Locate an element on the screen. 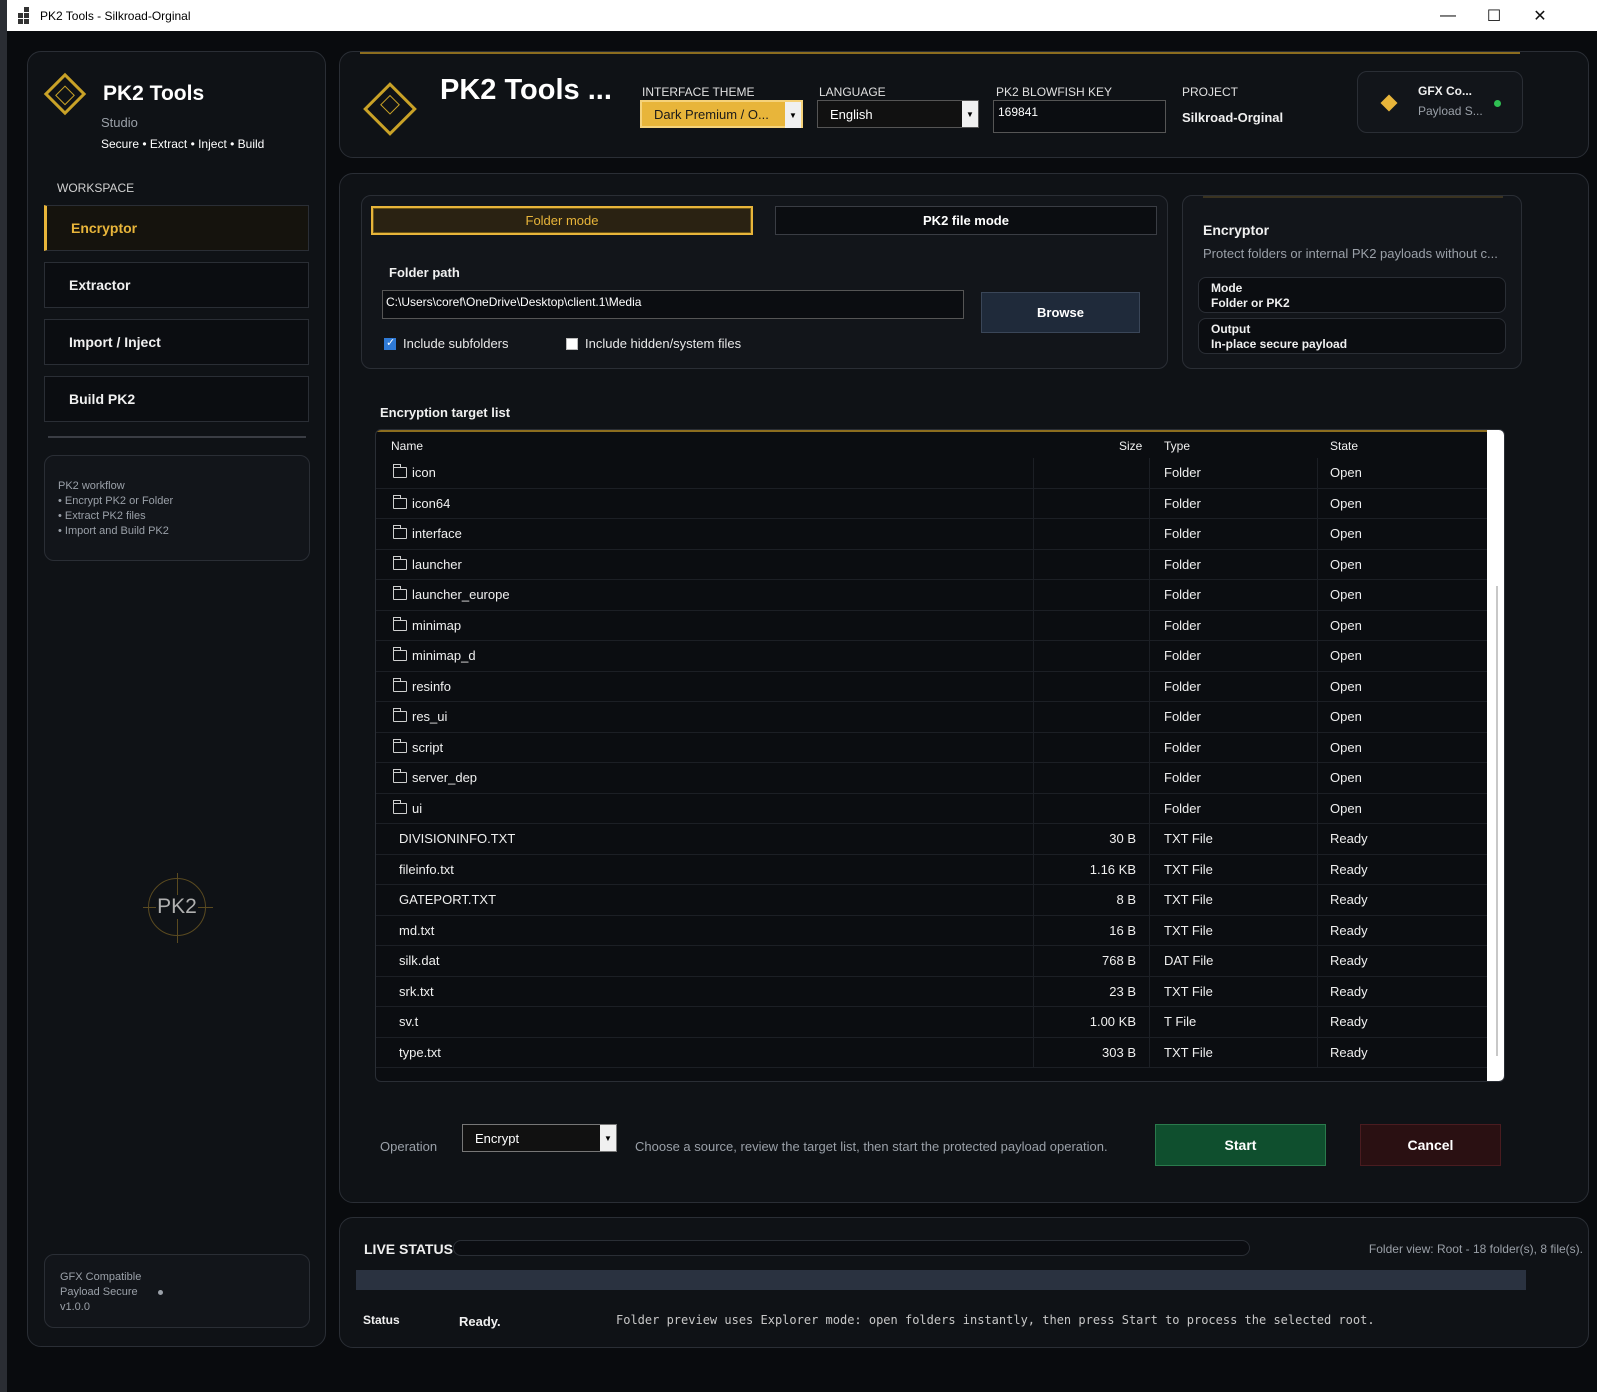 Image resolution: width=1597 pixels, height=1392 pixels. table-row: res_ui Folder Open is located at coordinates (932, 717).